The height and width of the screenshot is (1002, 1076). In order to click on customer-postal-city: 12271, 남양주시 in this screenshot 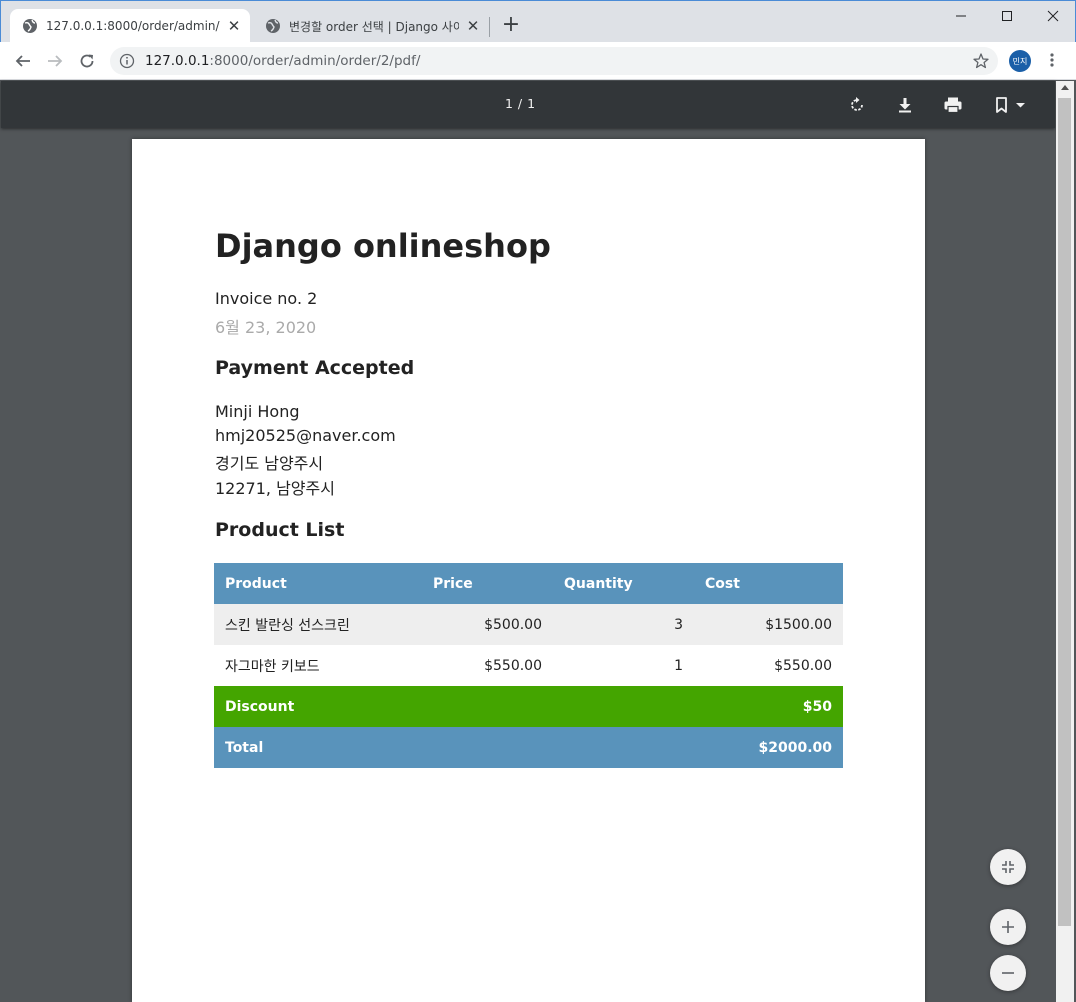, I will do `click(275, 488)`.